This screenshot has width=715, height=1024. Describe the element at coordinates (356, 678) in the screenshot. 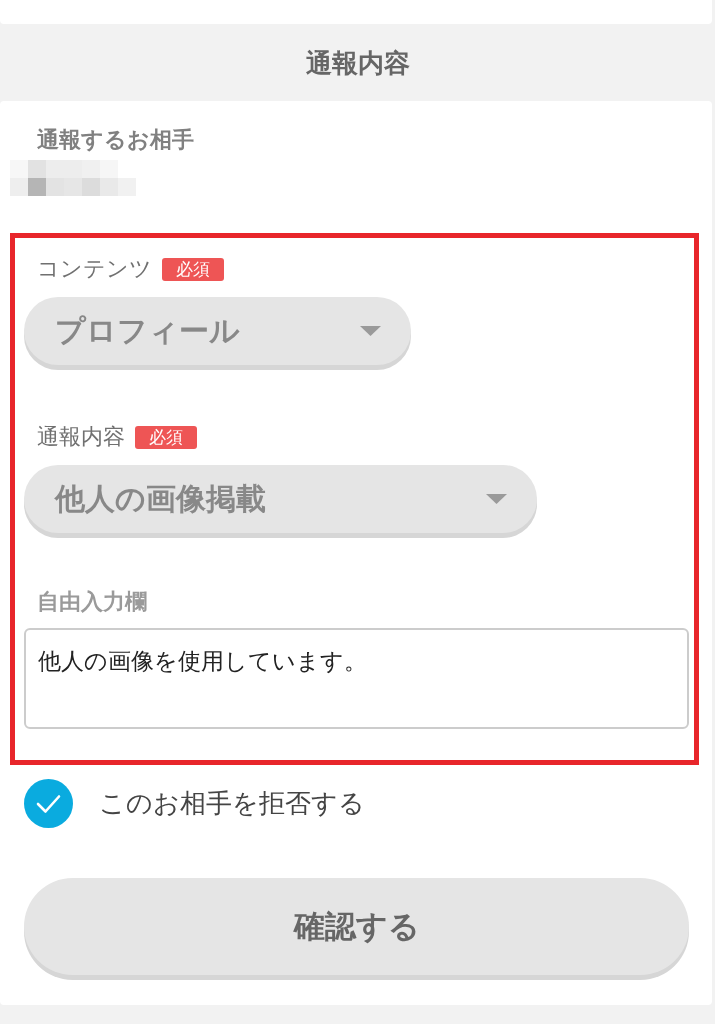

I see `free-text-field: 他人の画像を使用しています。` at that location.